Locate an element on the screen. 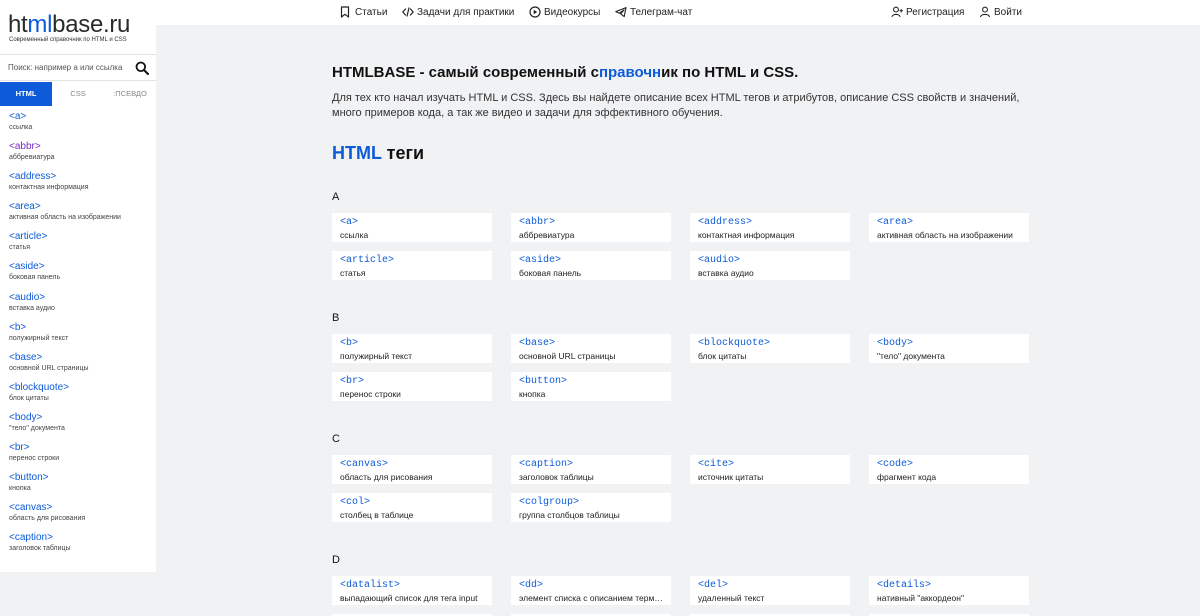 This screenshot has width=1200, height=616. sidebar-search is located at coordinates (78, 67).